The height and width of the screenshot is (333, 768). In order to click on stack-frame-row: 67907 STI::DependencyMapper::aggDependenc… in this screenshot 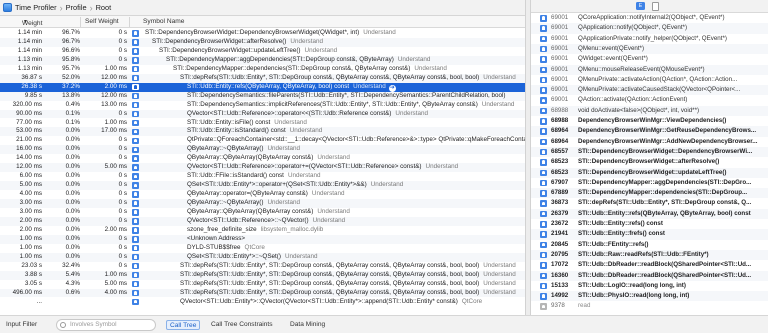, I will do `click(649, 183)`.